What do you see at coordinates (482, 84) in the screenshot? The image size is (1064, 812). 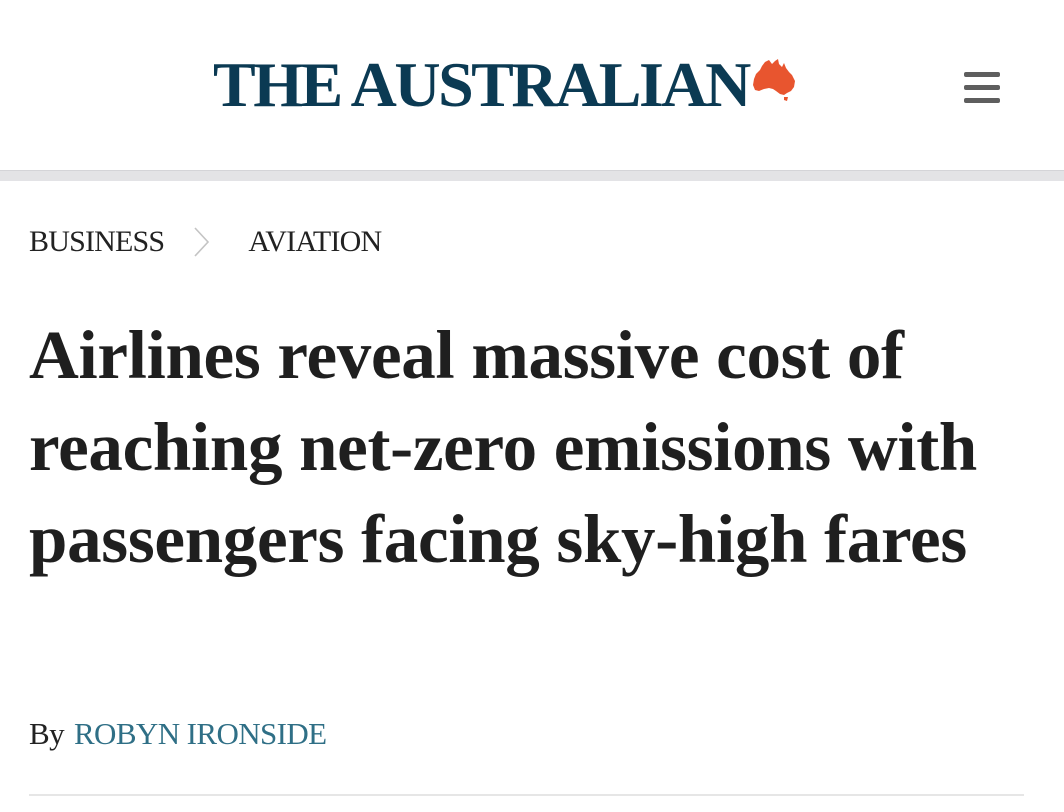 I see `masthead-title: THE AUSTRALIAN` at bounding box center [482, 84].